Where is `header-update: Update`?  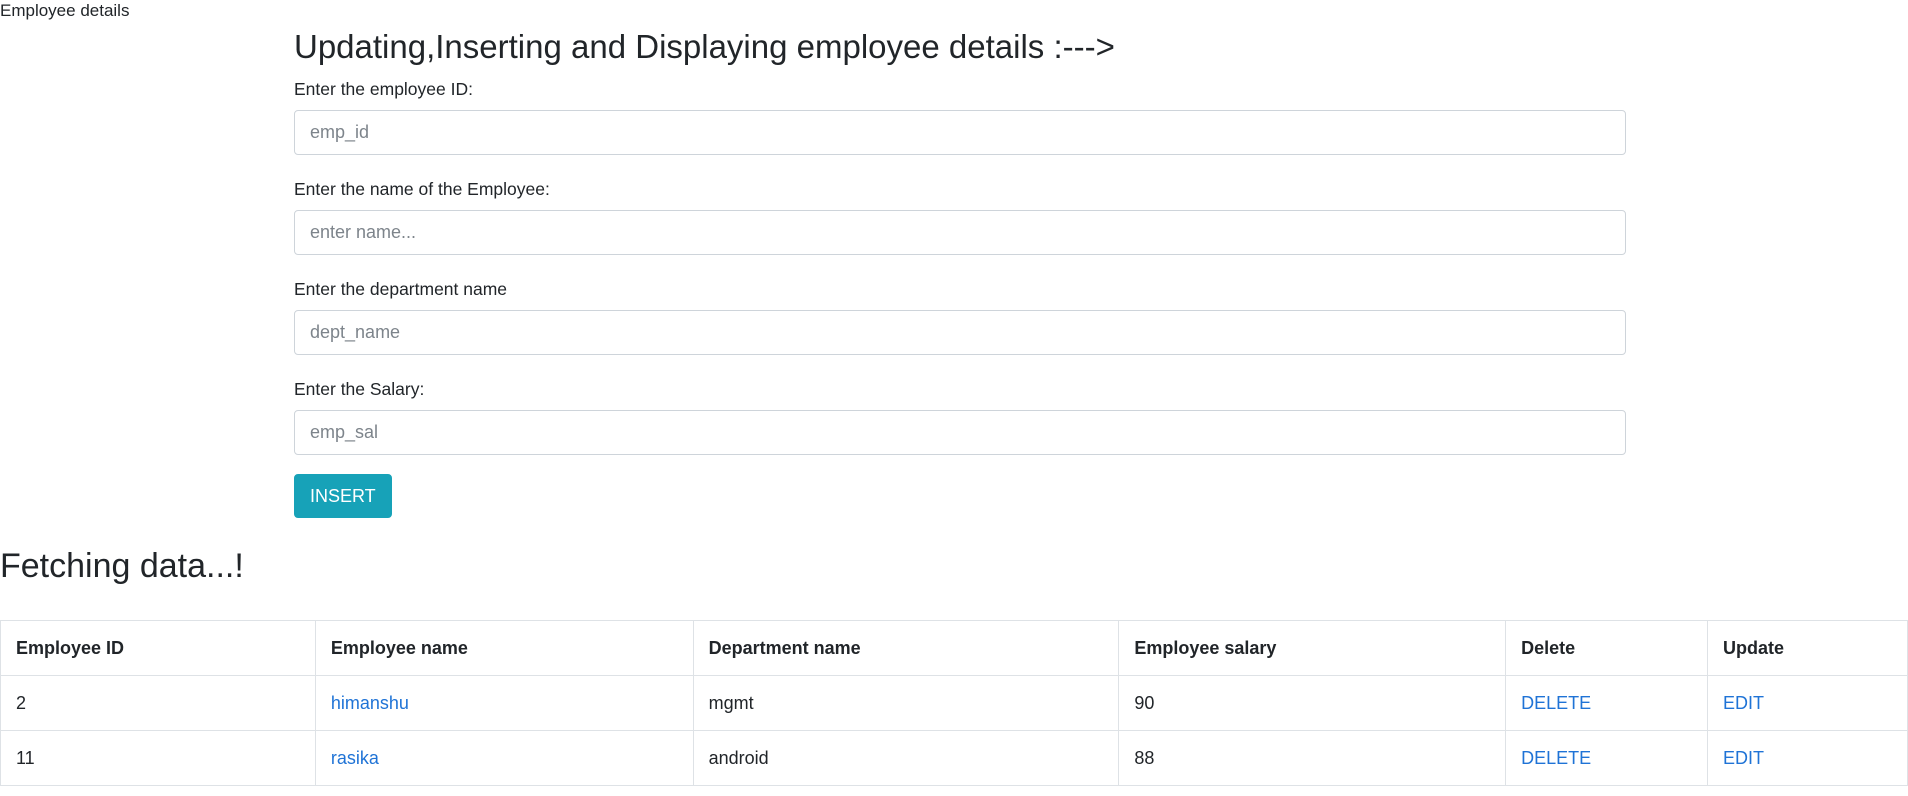 header-update: Update is located at coordinates (1807, 648).